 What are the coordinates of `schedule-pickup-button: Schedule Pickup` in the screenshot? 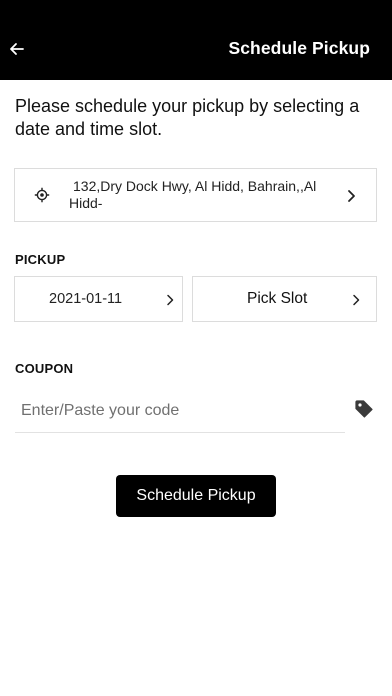 It's located at (196, 496).